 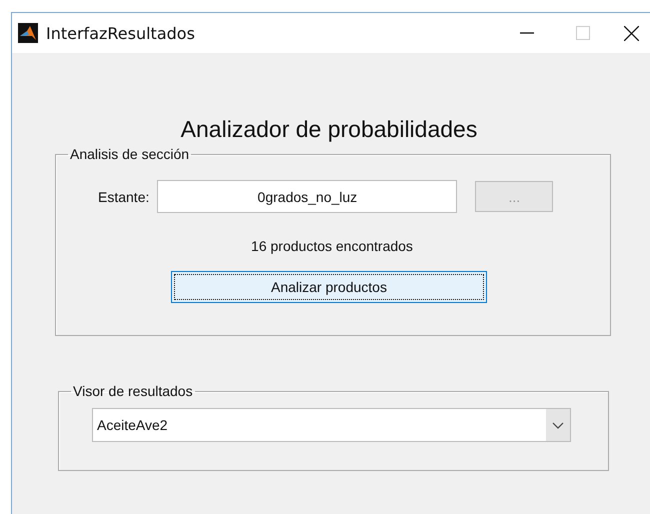 What do you see at coordinates (631, 33) in the screenshot?
I see `close-icon` at bounding box center [631, 33].